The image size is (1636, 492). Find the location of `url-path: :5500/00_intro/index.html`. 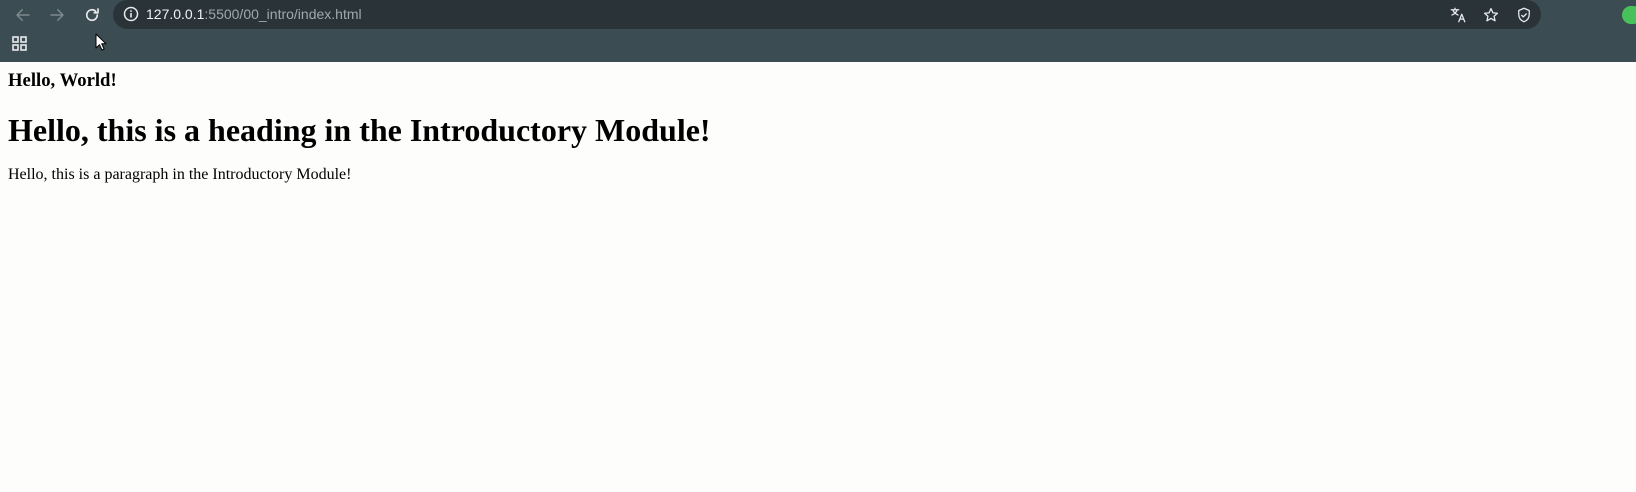

url-path: :5500/00_intro/index.html is located at coordinates (283, 14).